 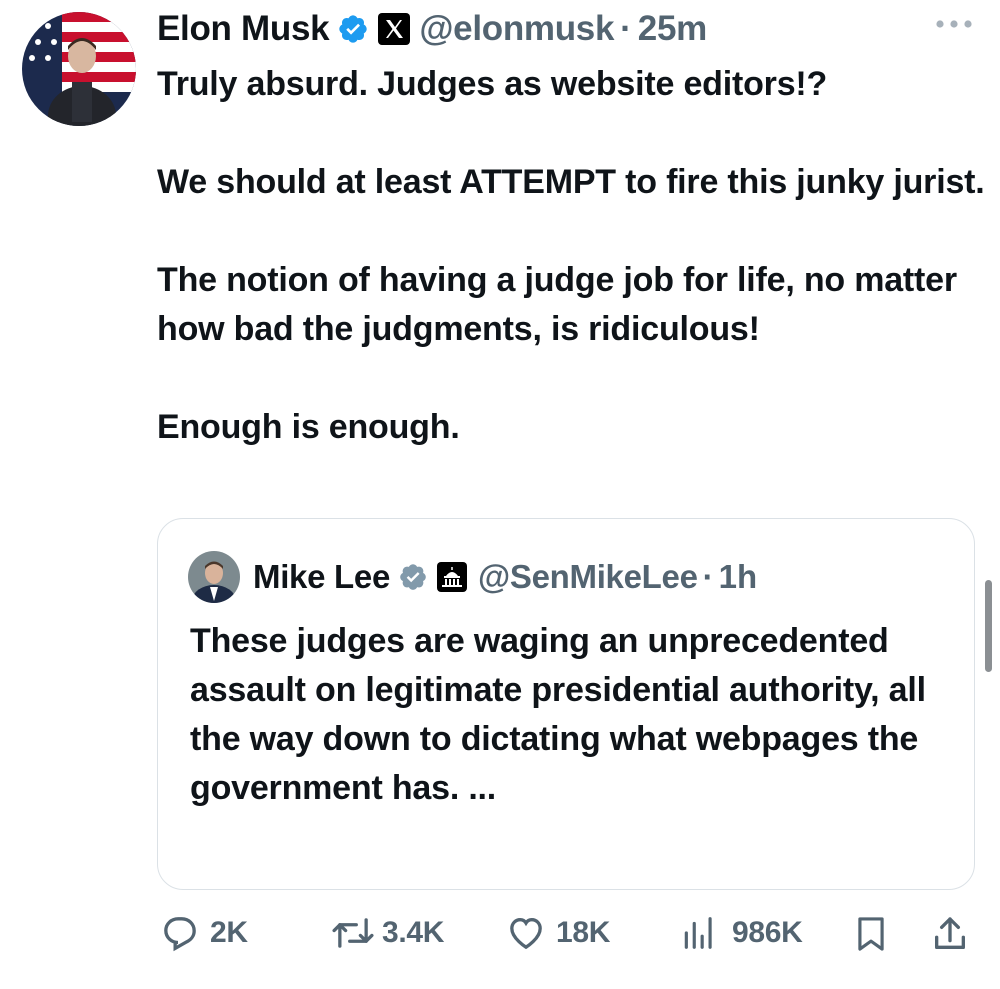 I want to click on views-chart-icon, so click(x=699, y=933).